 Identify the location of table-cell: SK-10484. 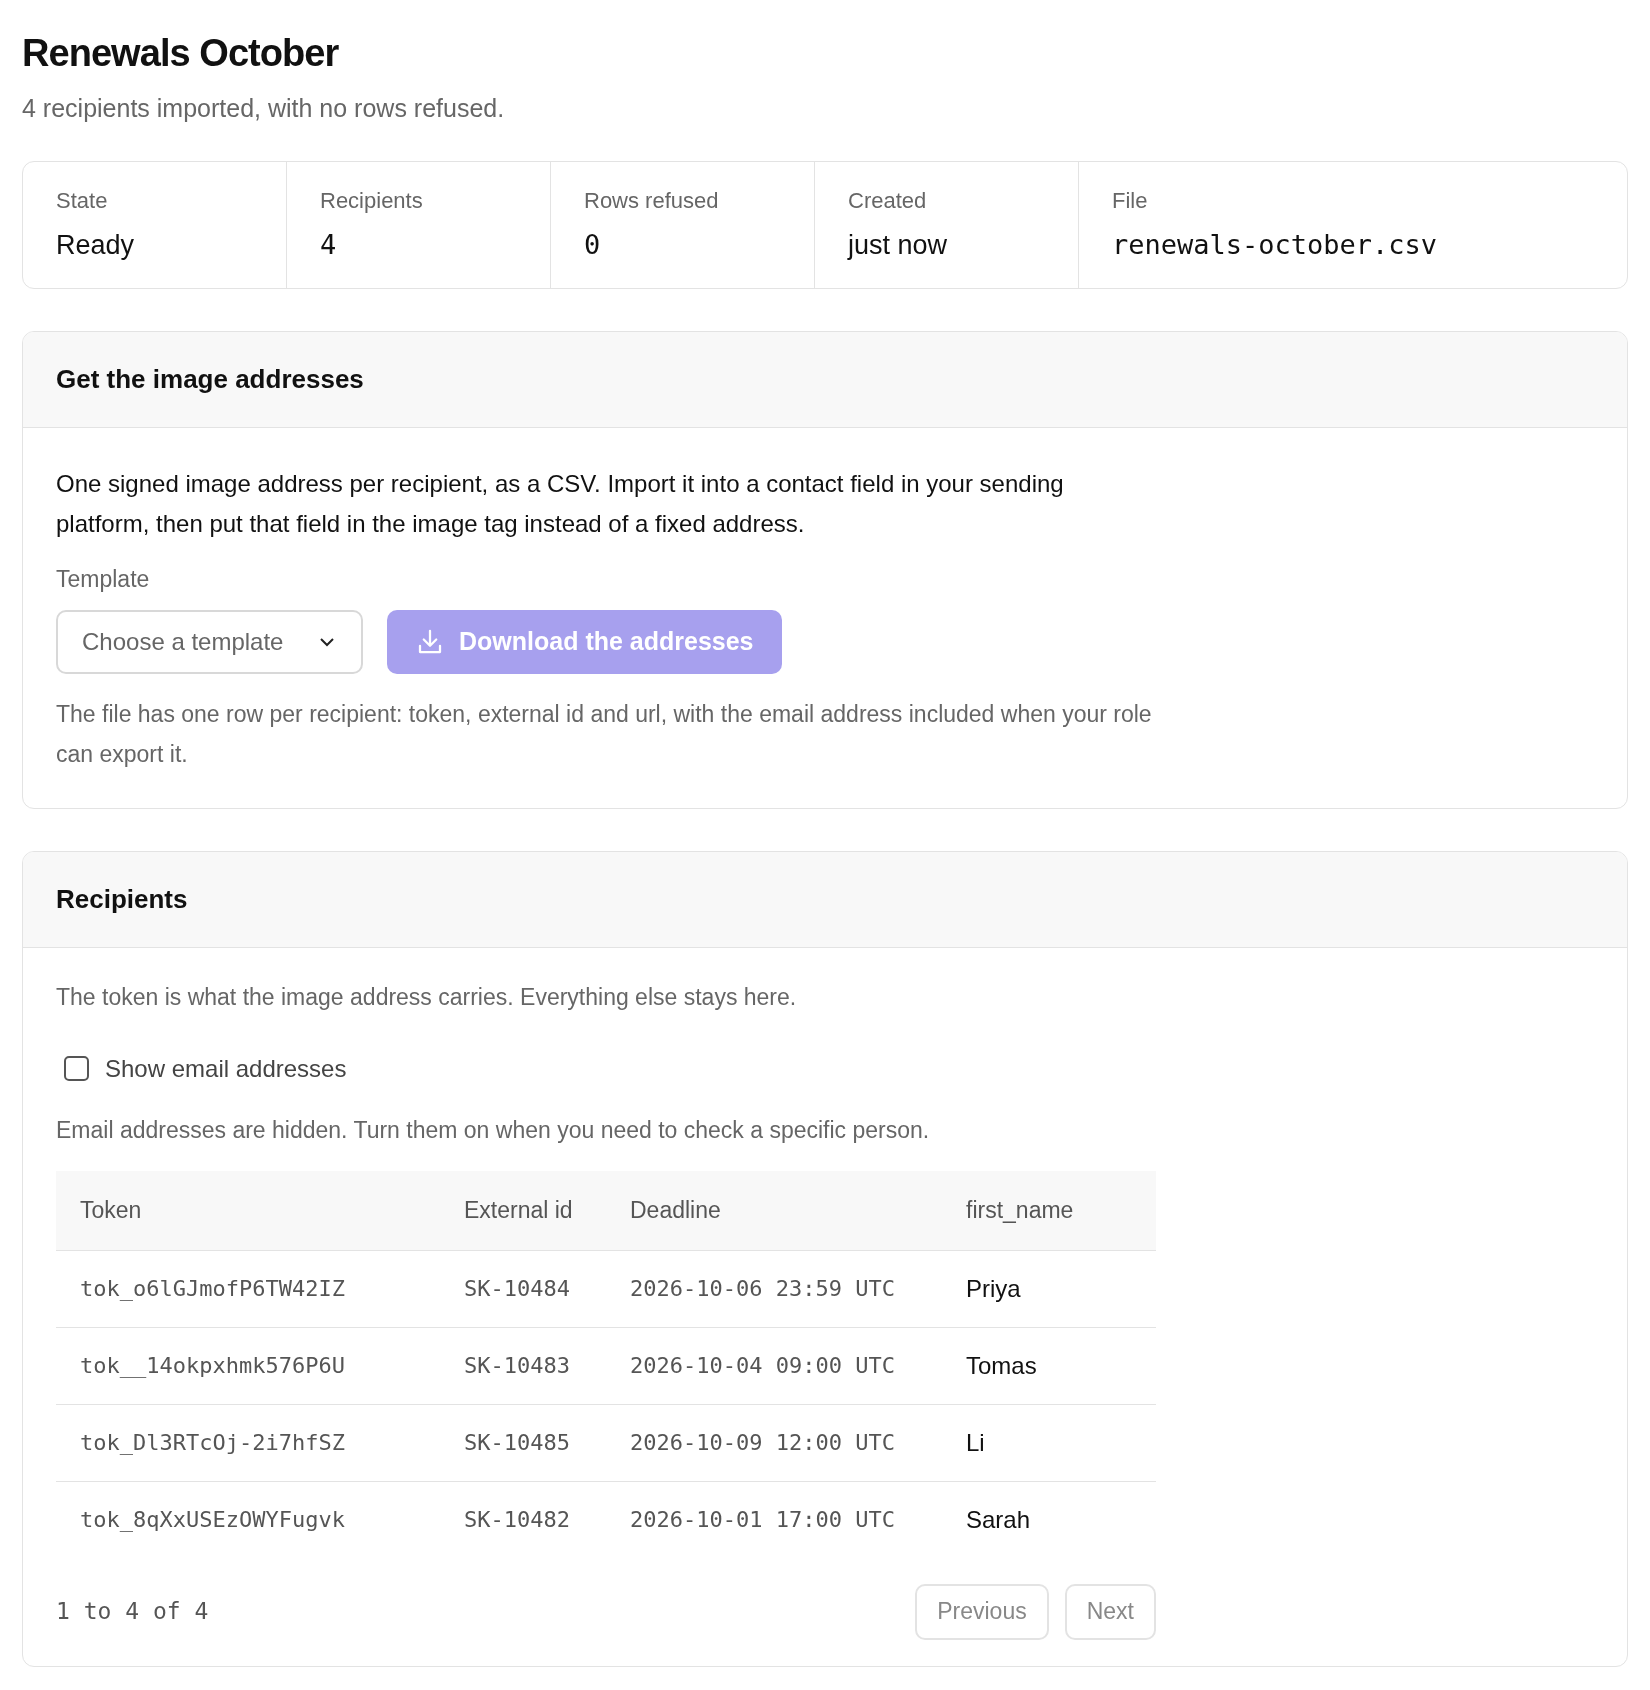
(547, 1288).